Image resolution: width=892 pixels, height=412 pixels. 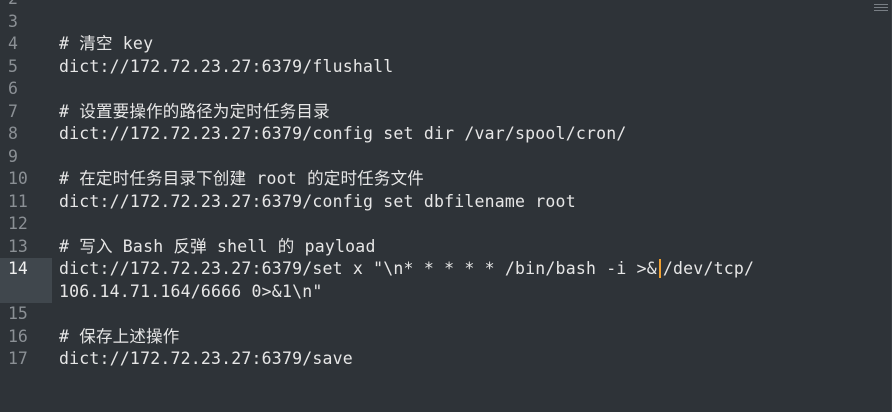 What do you see at coordinates (446, 359) in the screenshot?
I see `editor-line: 17 dict://172.72.23.27:6379/save` at bounding box center [446, 359].